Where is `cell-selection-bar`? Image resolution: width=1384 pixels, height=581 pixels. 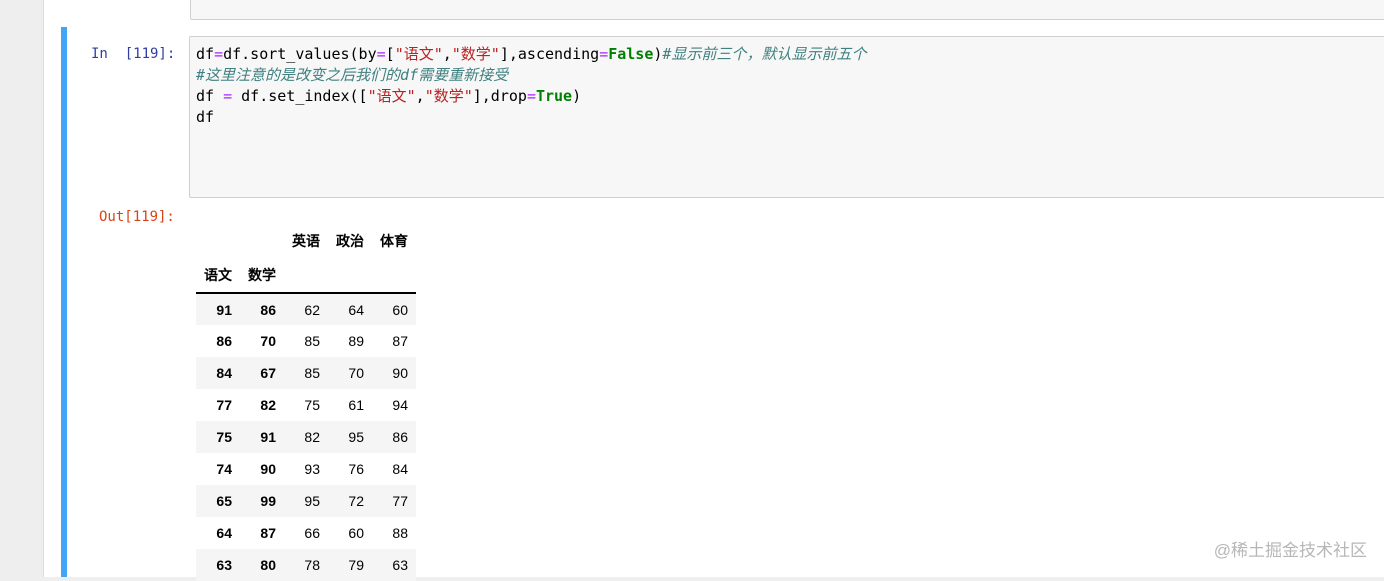 cell-selection-bar is located at coordinates (64, 302).